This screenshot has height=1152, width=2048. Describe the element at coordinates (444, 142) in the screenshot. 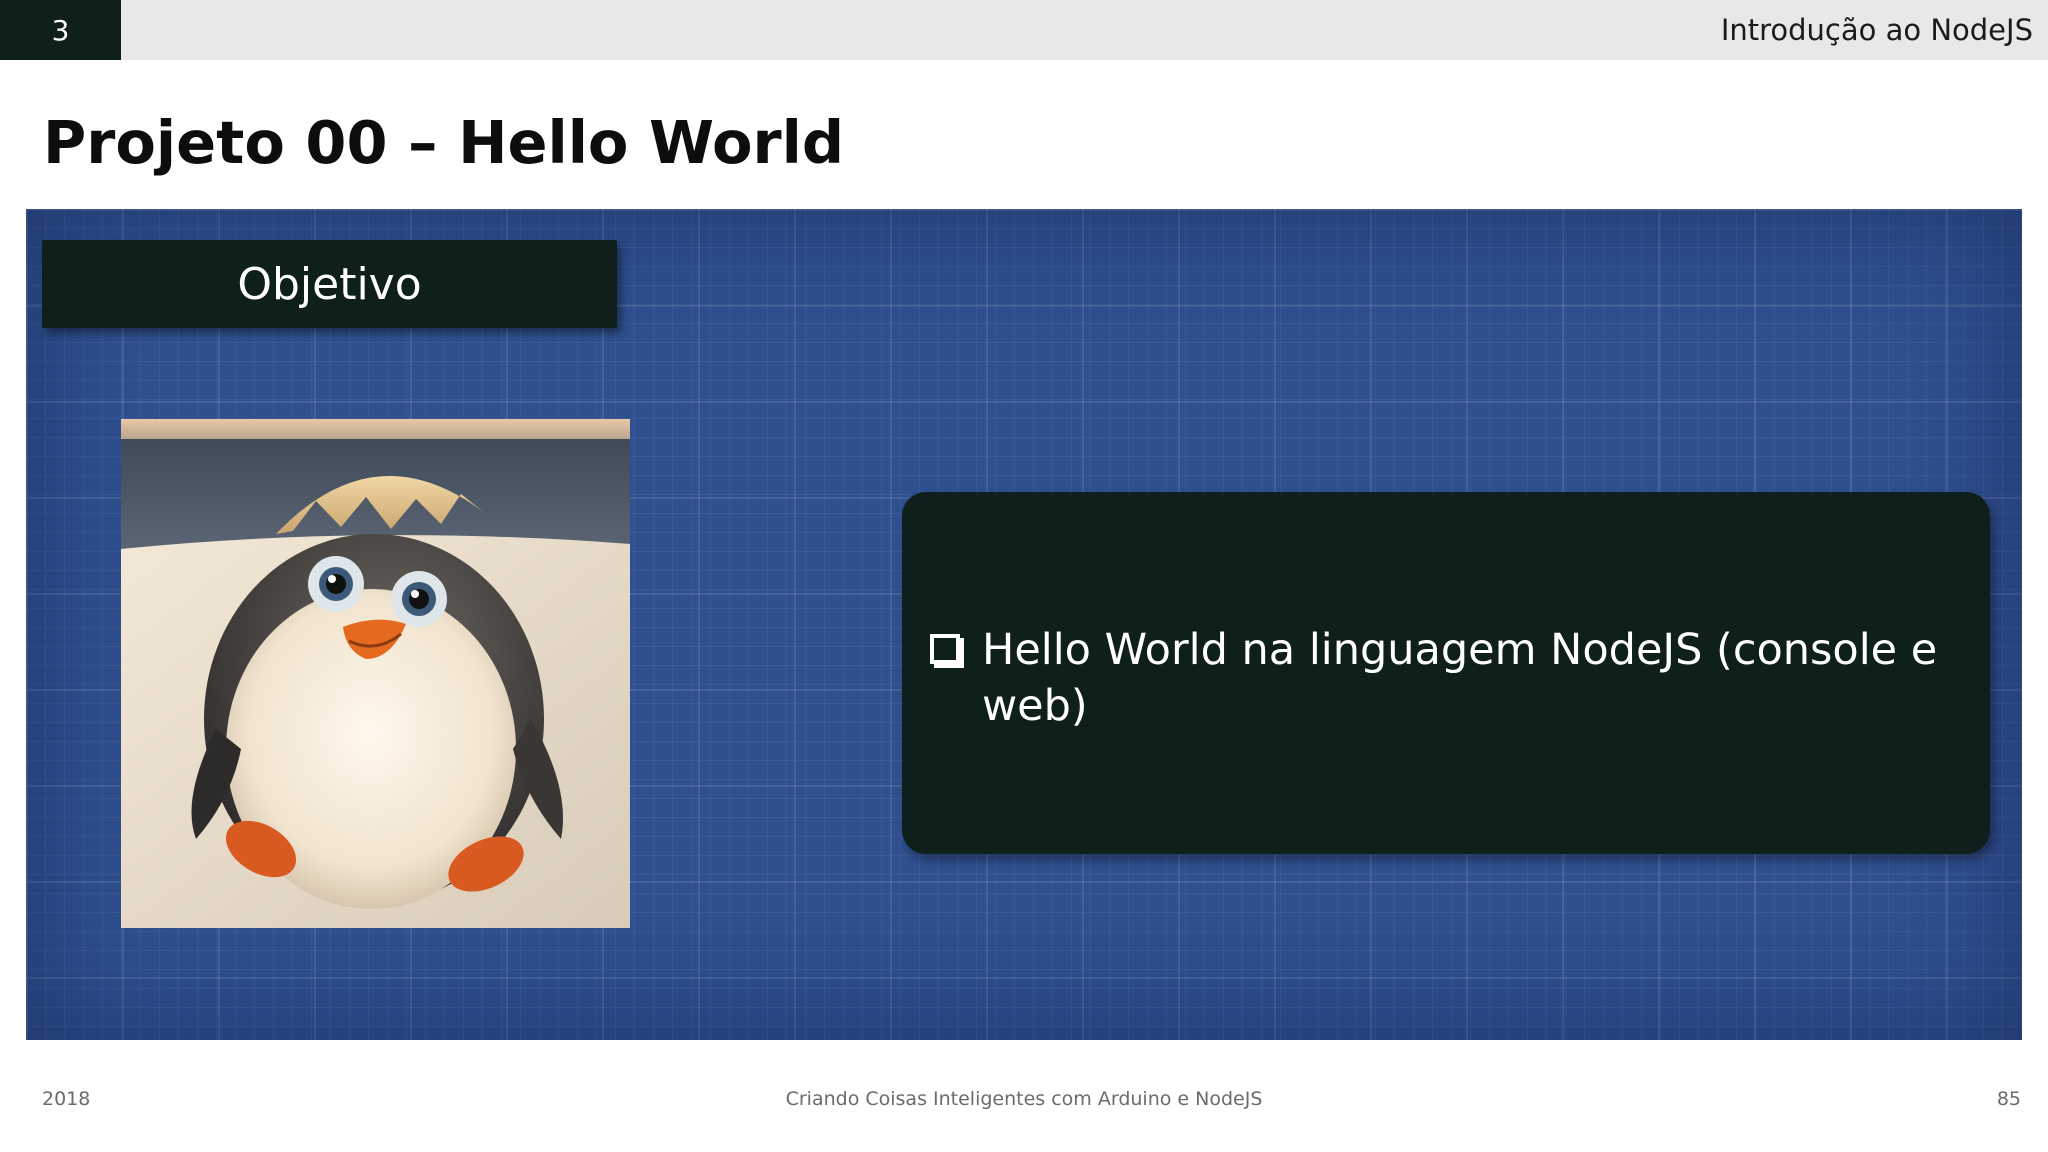

I see `page-title: Projeto 00 – Hello World` at that location.